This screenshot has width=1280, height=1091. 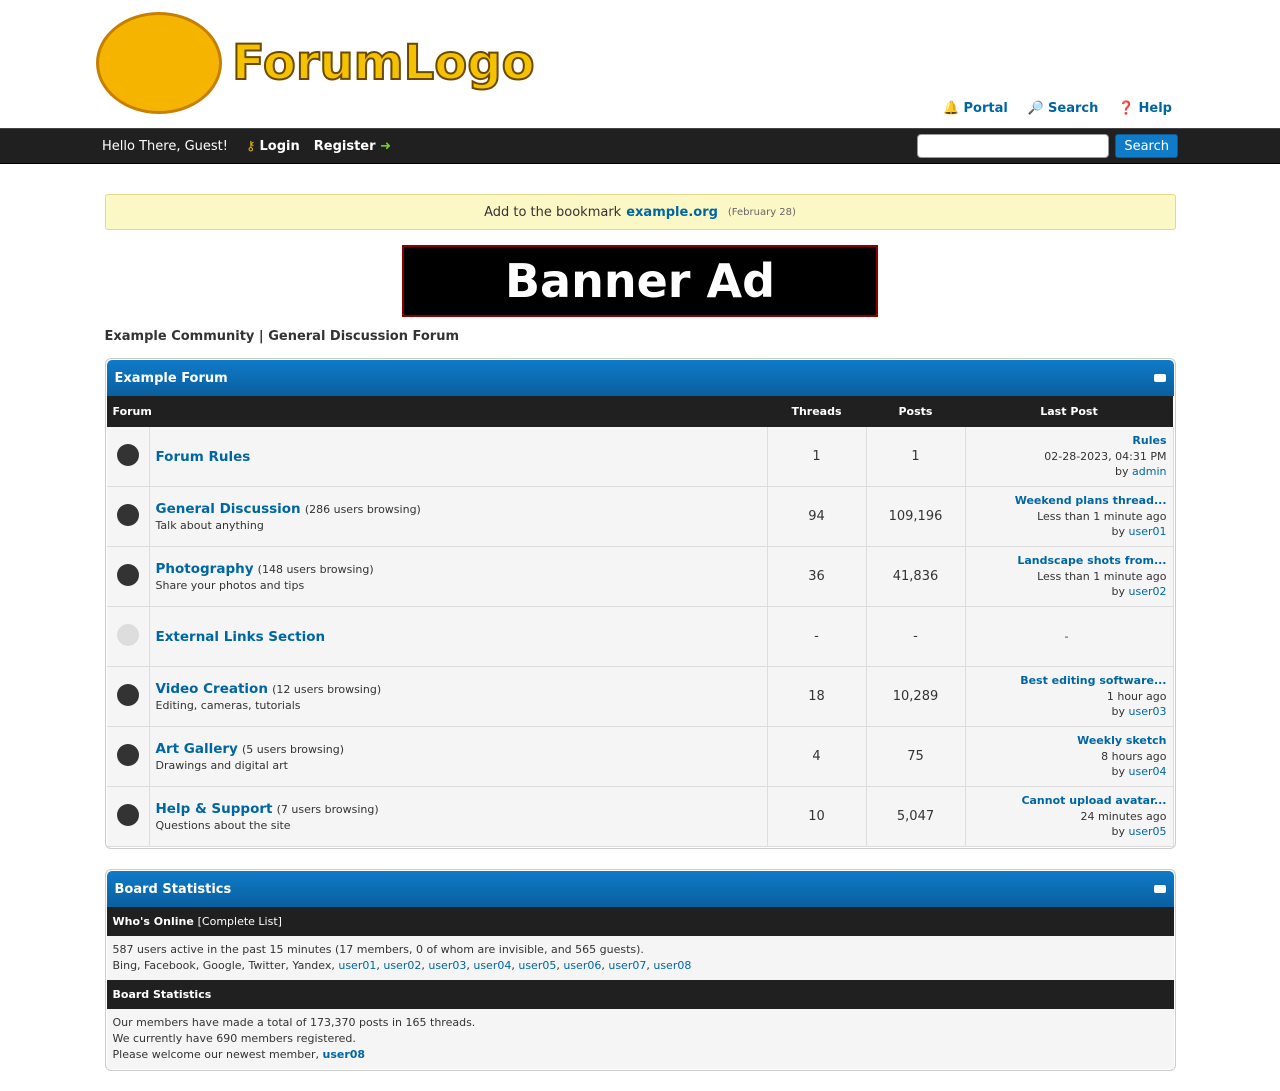 What do you see at coordinates (315, 569) in the screenshot?
I see `browsing-count: (148 users browsing)` at bounding box center [315, 569].